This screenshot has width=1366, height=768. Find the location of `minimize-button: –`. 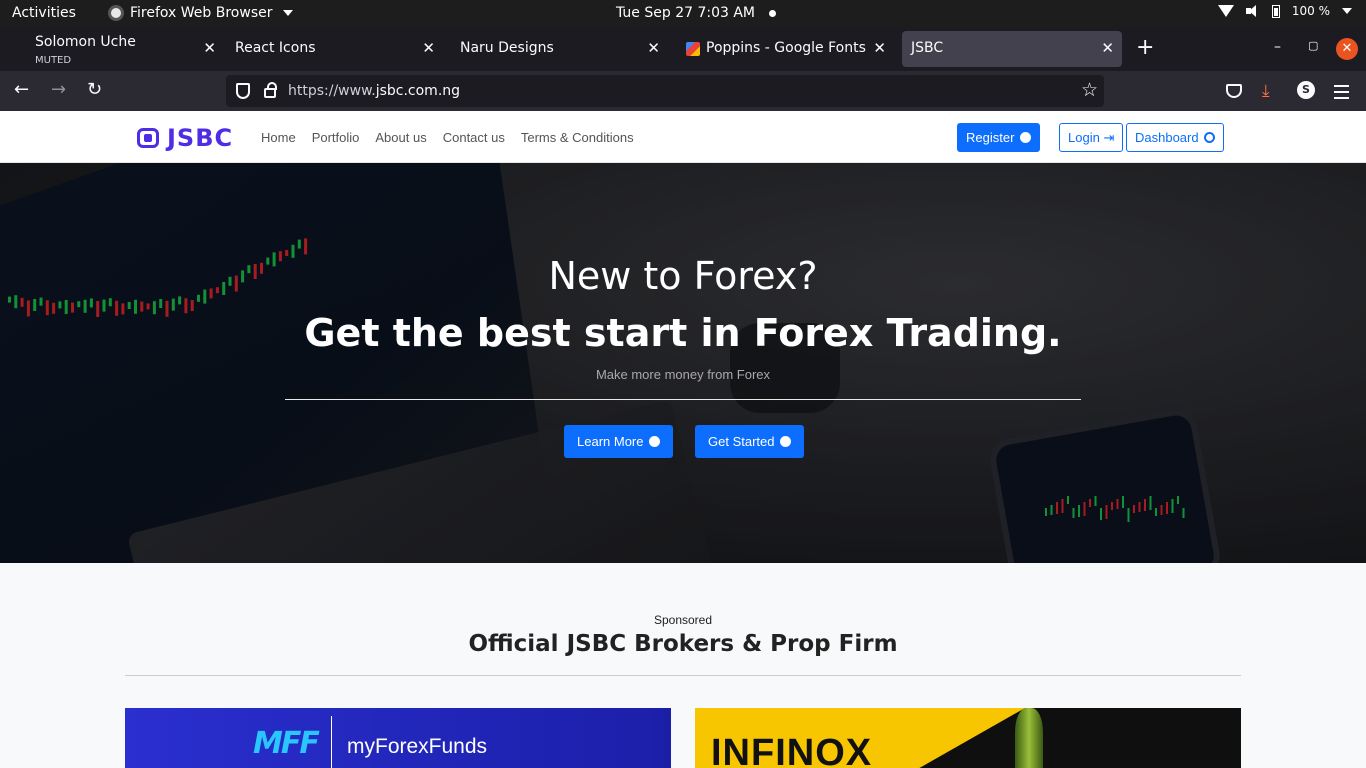

minimize-button: – is located at coordinates (1277, 47).